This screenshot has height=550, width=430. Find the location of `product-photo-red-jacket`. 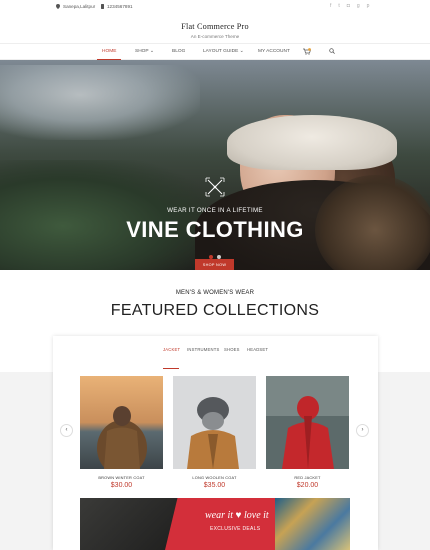

product-photo-red-jacket is located at coordinates (307, 422).